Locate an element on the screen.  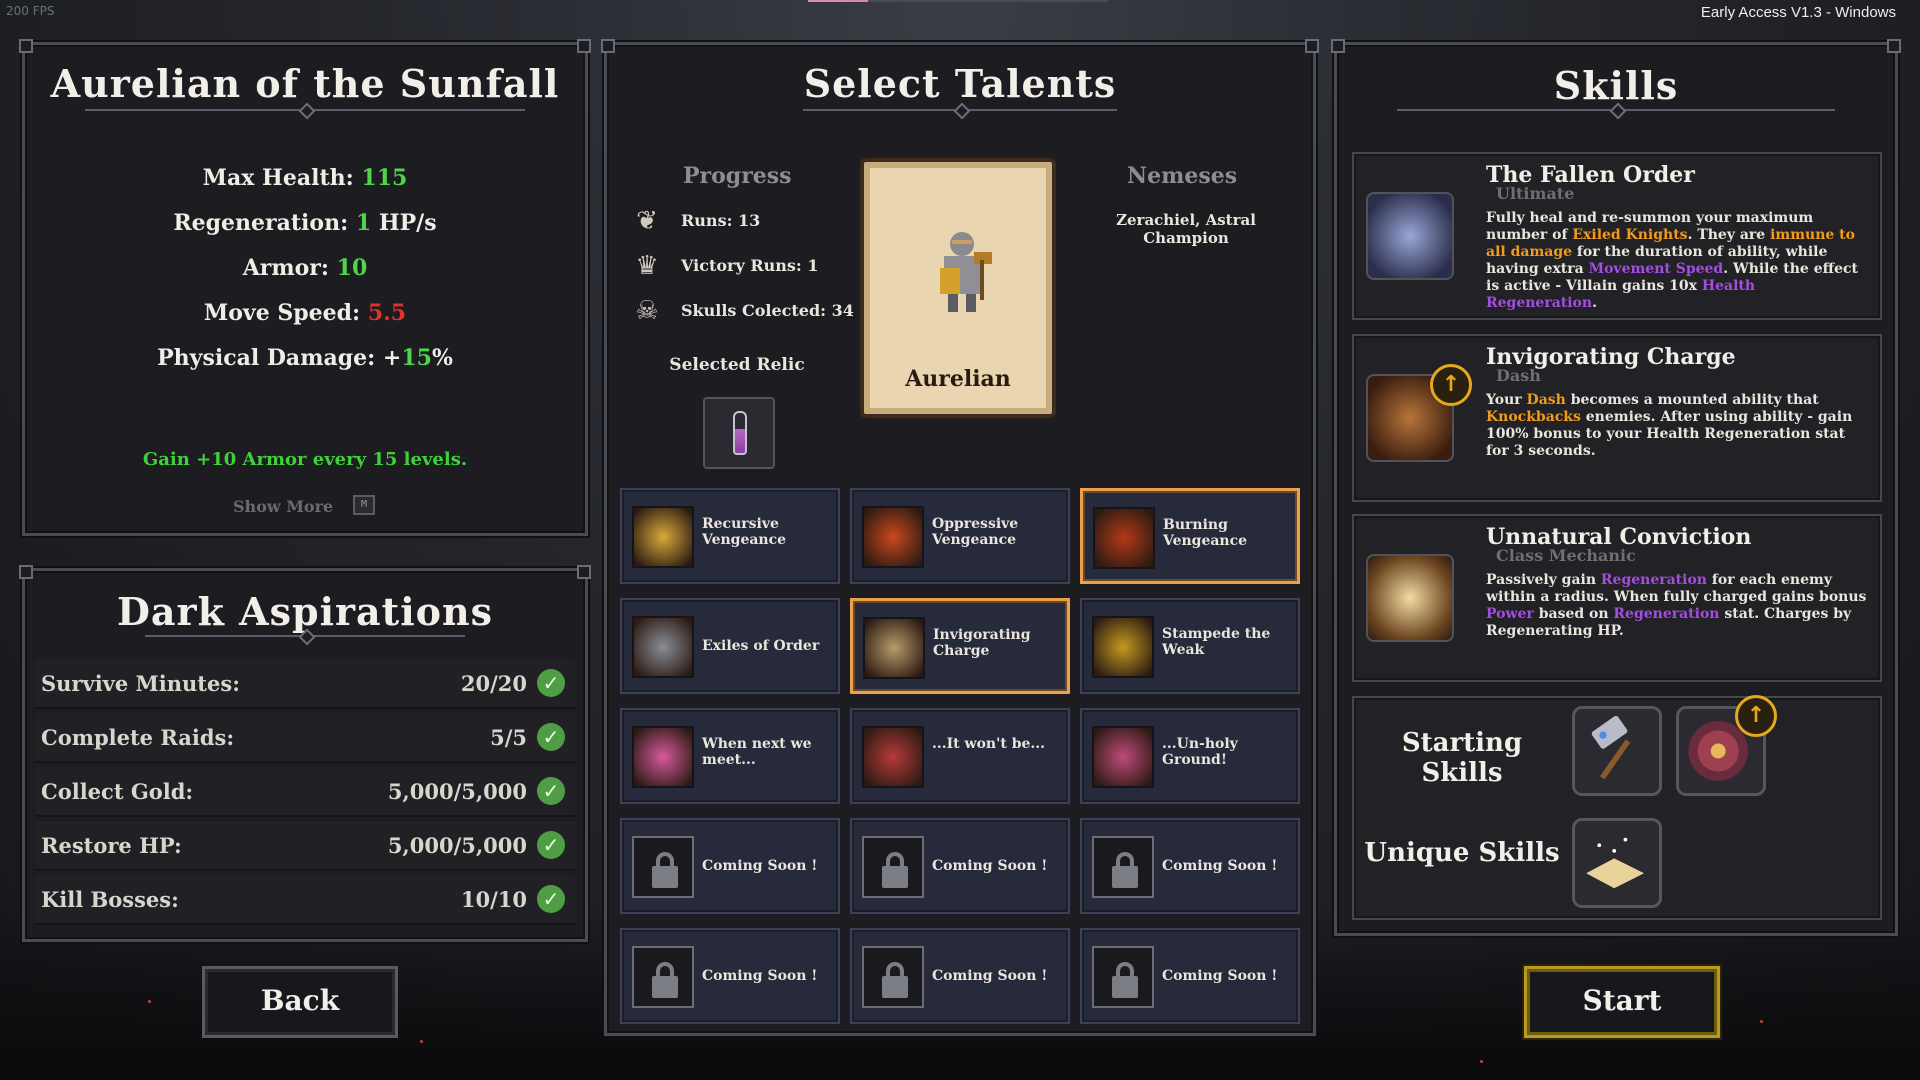
fallen-order-icon is located at coordinates (1410, 236).